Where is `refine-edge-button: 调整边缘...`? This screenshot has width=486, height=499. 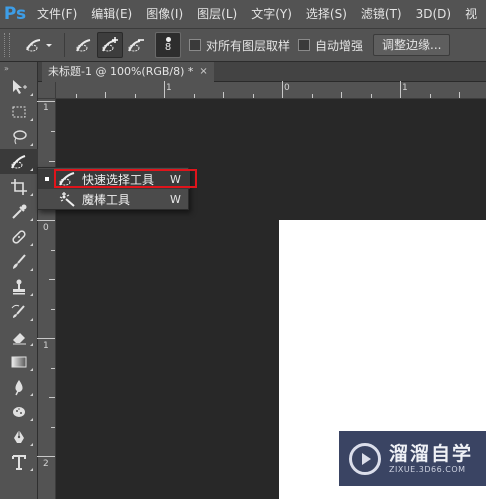
refine-edge-button: 调整边缘... is located at coordinates (412, 45).